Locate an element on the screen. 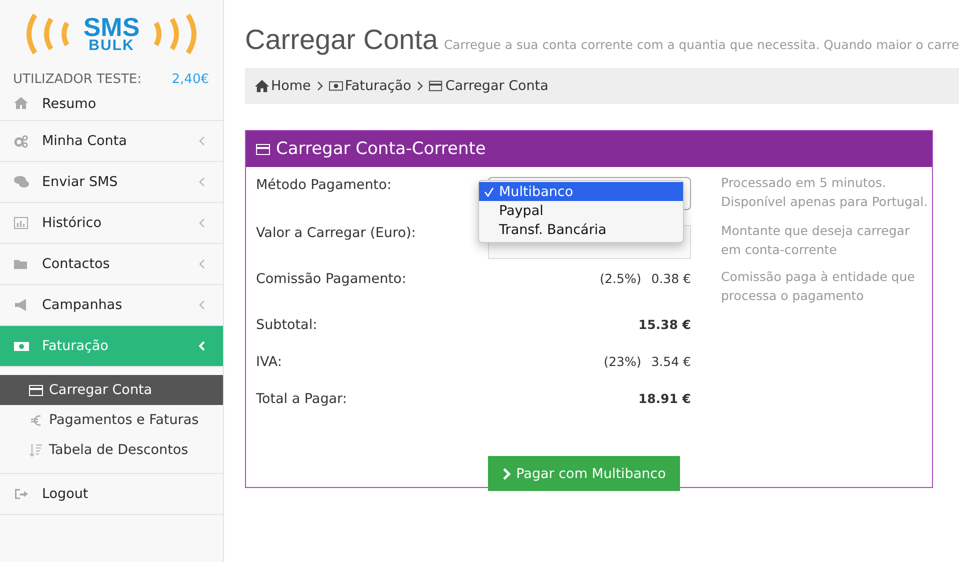 The image size is (959, 562). field-label: Total a Pagar: is located at coordinates (302, 398).